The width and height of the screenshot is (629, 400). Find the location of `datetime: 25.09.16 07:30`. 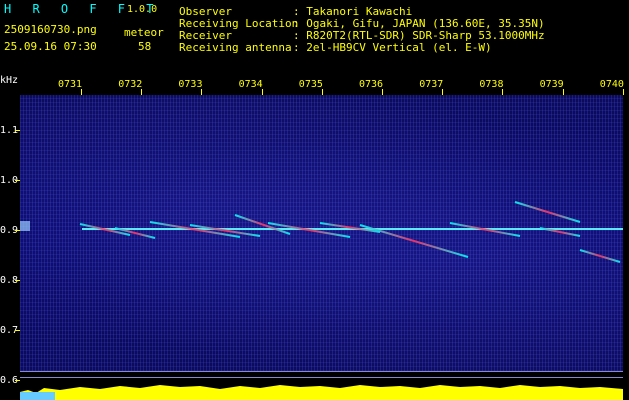

datetime: 25.09.16 07:30 is located at coordinates (50, 46).